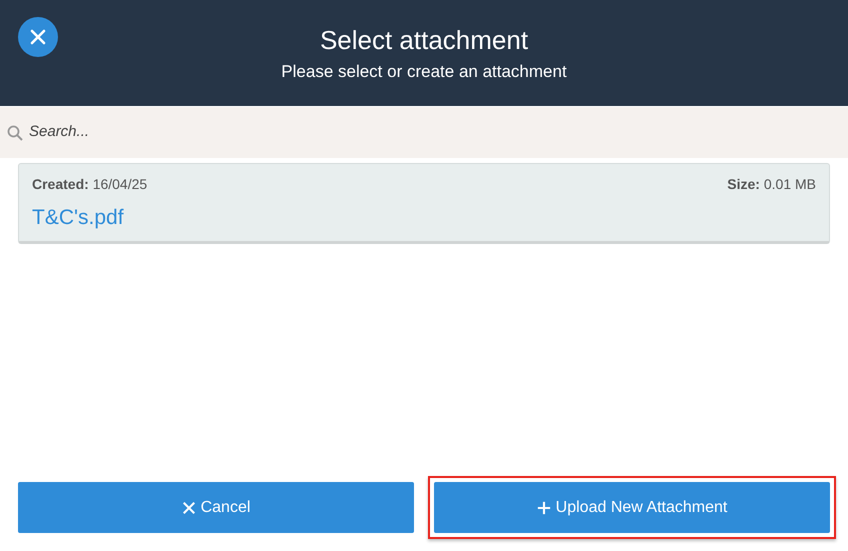 This screenshot has width=848, height=551. I want to click on plus-icon, so click(543, 507).